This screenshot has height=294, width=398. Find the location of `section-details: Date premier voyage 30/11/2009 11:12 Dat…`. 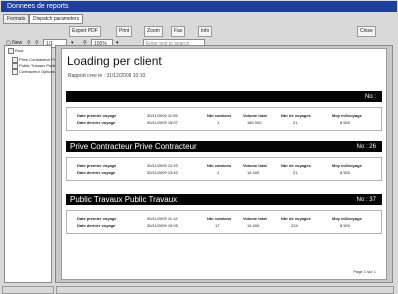

section-details: Date premier voyage 30/11/2009 11:12 Dat… is located at coordinates (224, 222).